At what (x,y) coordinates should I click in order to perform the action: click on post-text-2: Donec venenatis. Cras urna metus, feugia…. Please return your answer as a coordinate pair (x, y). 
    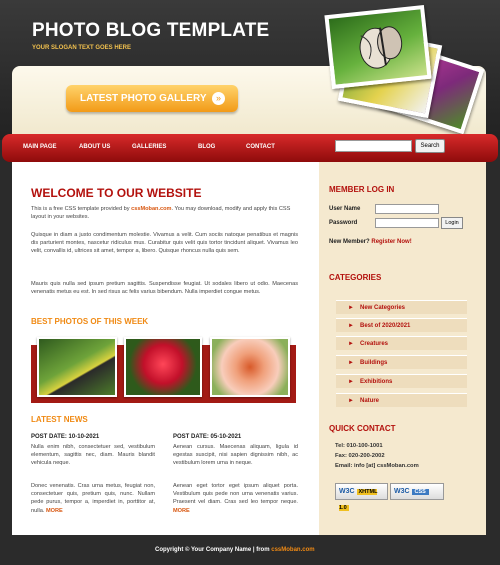
    Looking at the image, I should click on (93, 498).